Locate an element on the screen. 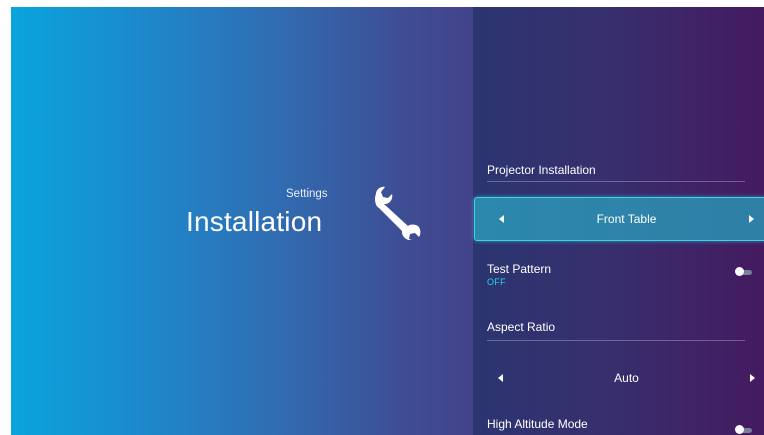 Image resolution: width=764 pixels, height=435 pixels. high-altitude-mode-toggle is located at coordinates (744, 429).